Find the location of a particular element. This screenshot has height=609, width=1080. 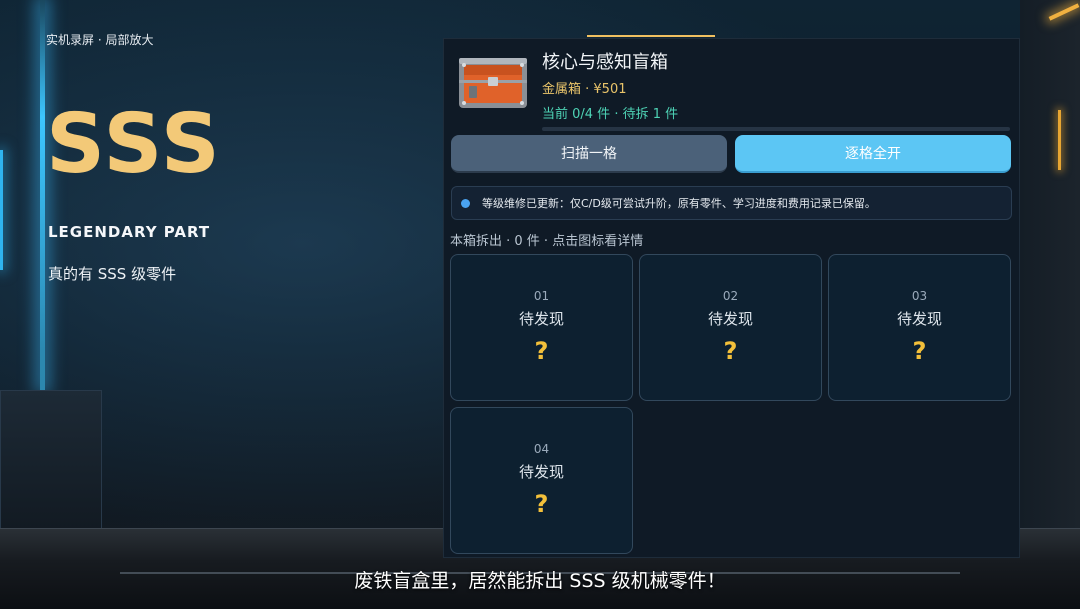

neon-light-strip-edge is located at coordinates (1, 210).